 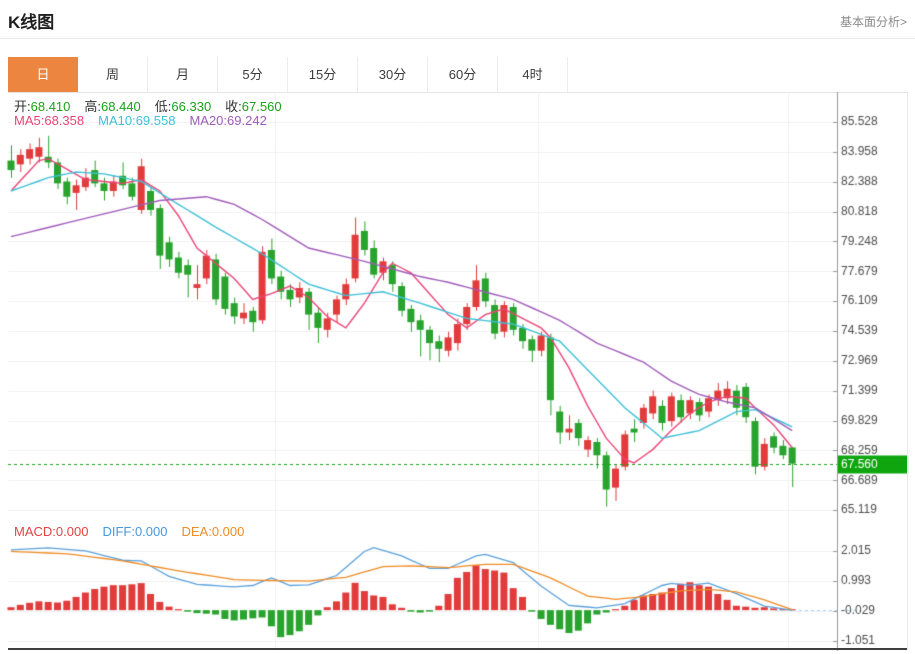 I want to click on ma-legend-row: MA5:68.358 MA10:69.558 MA20:69.242, so click(x=147, y=120).